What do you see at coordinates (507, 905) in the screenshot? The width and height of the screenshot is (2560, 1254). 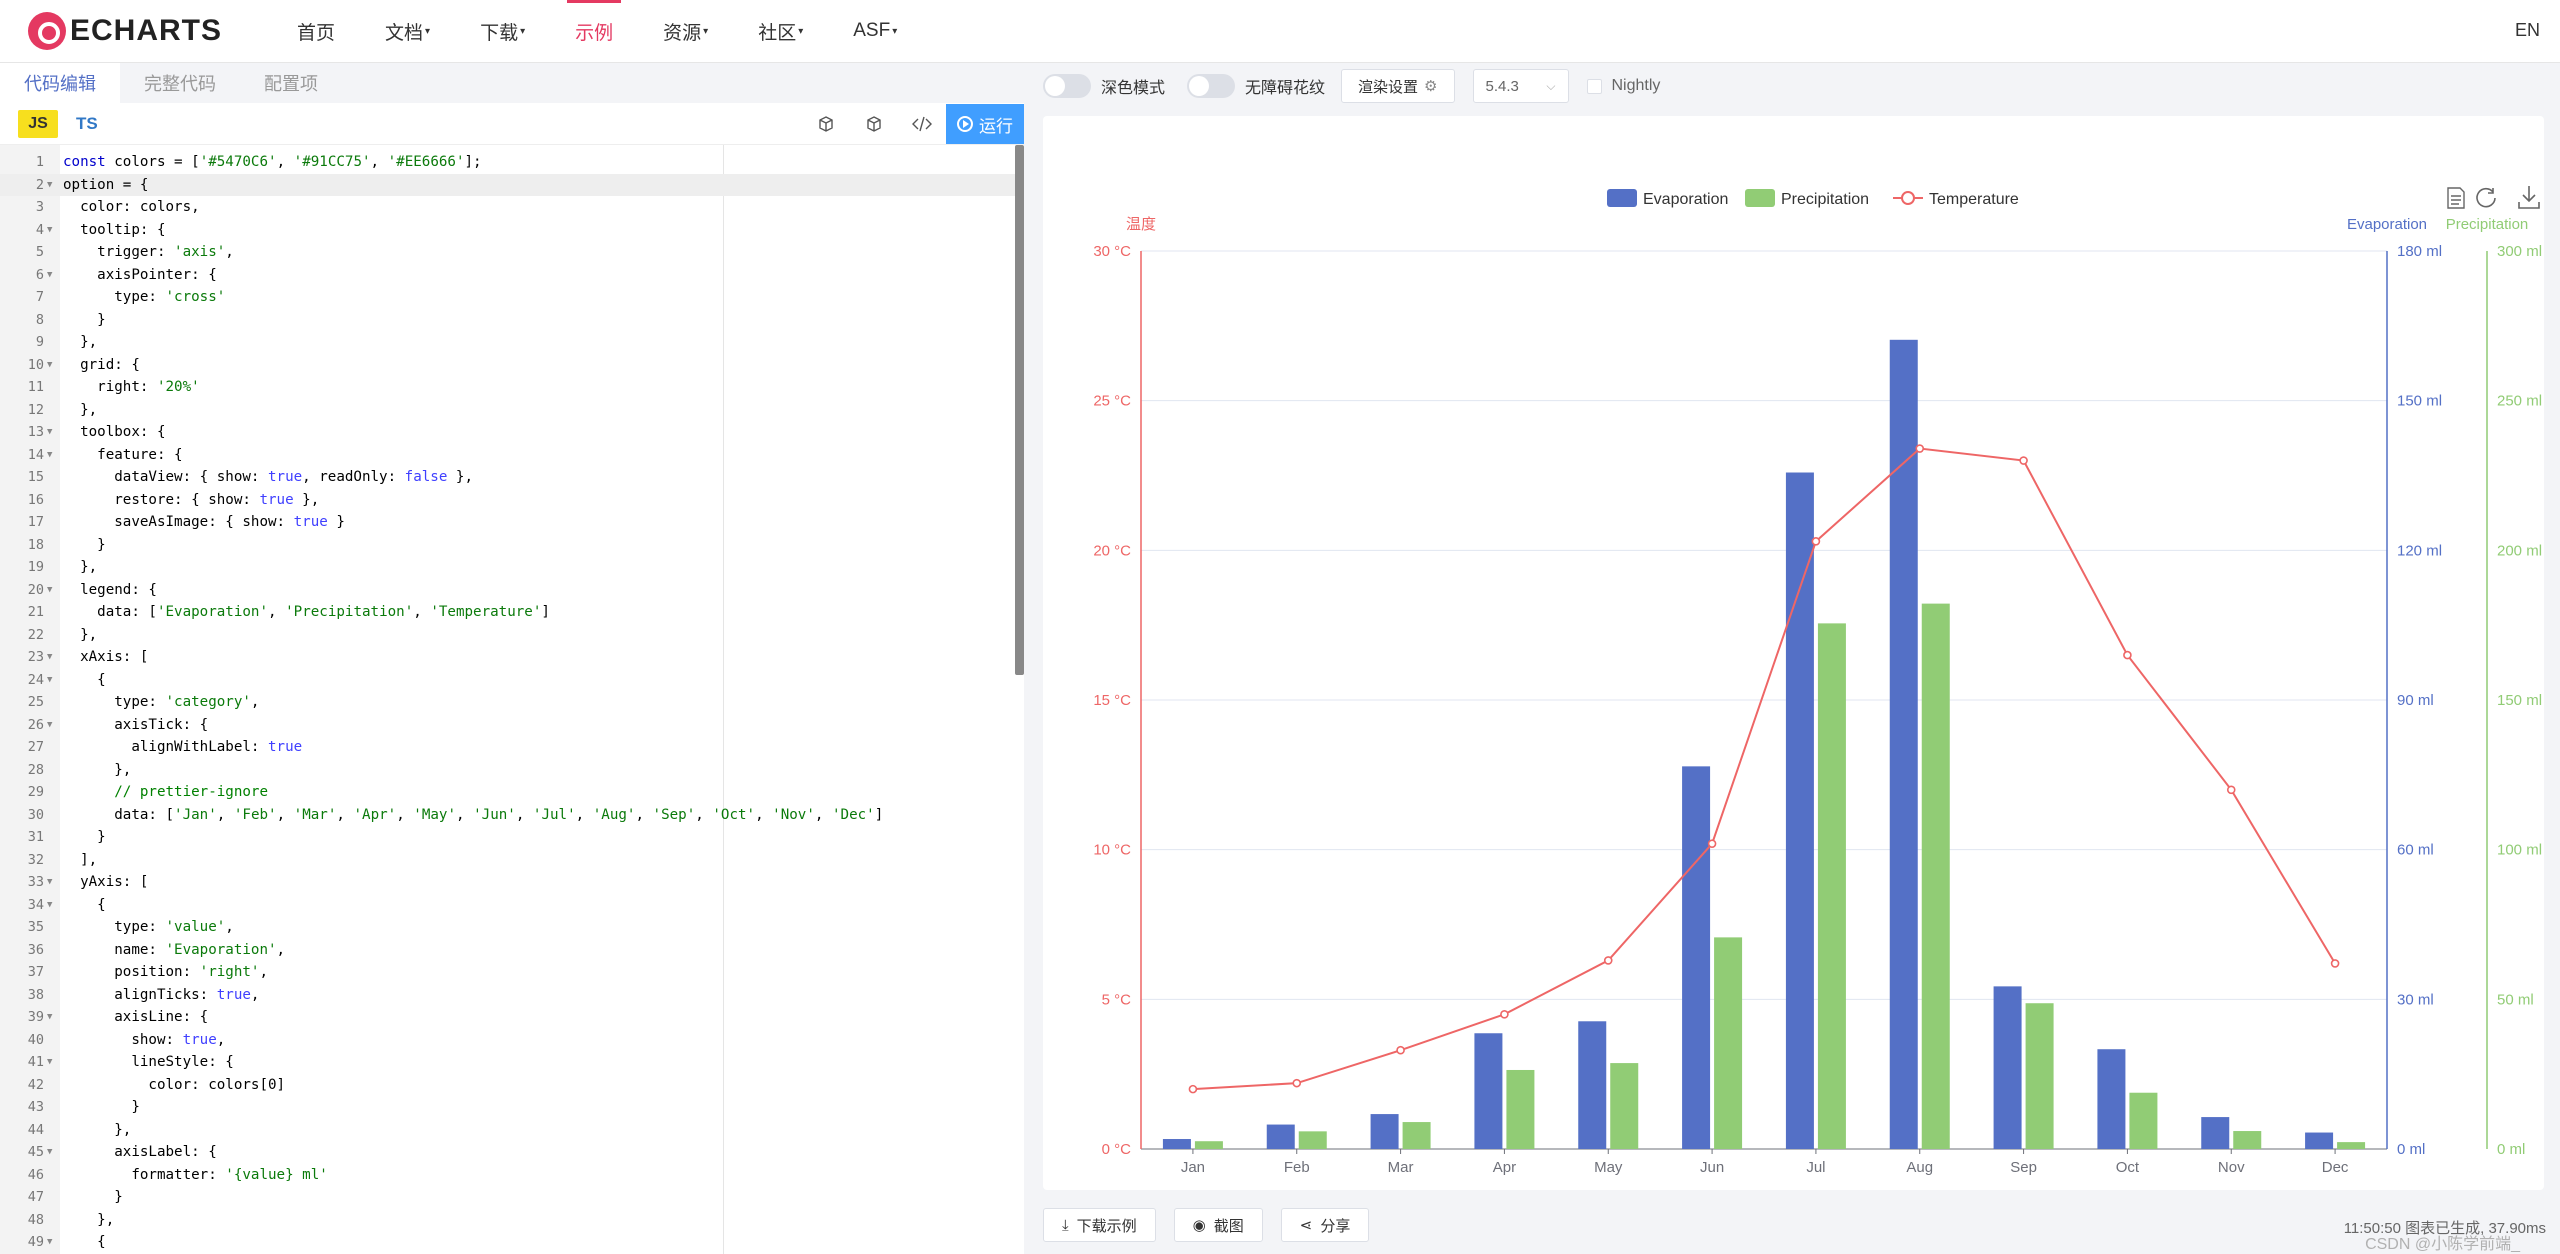 I see `code-line: 34 ▼ {` at bounding box center [507, 905].